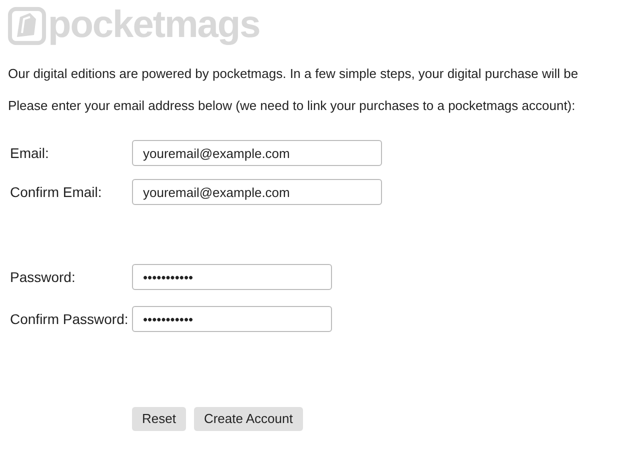 Image resolution: width=639 pixels, height=455 pixels. What do you see at coordinates (43, 277) in the screenshot?
I see `field-label: Password:` at bounding box center [43, 277].